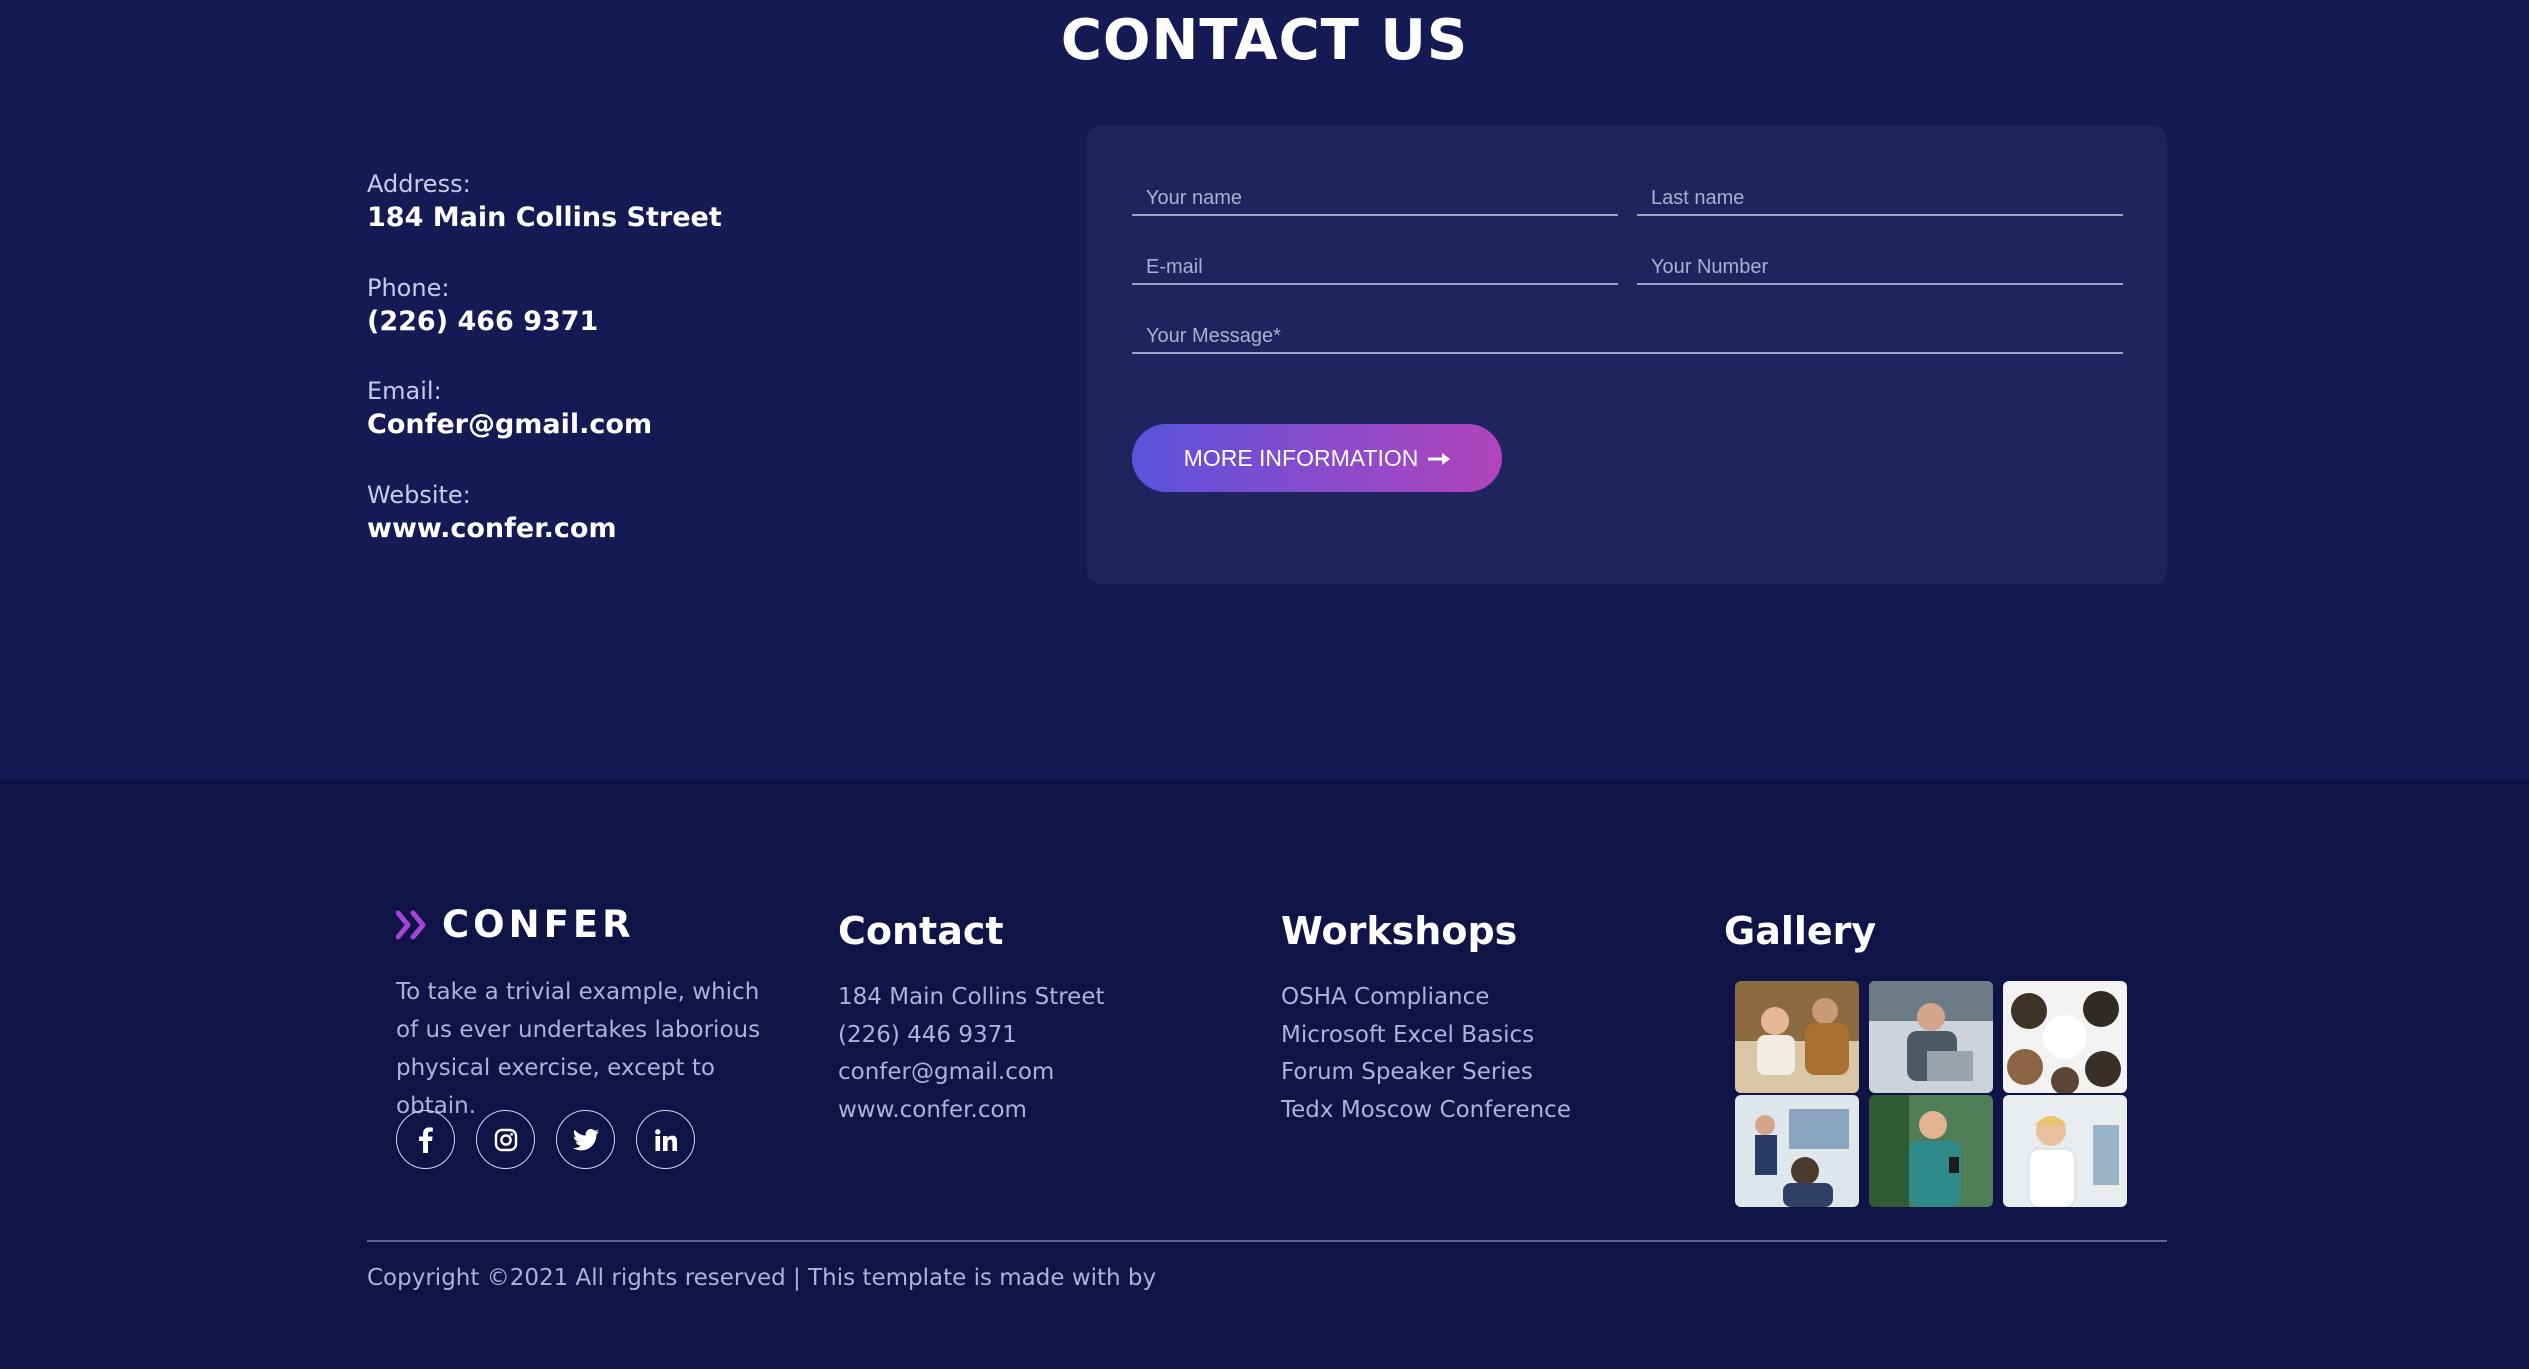 This screenshot has width=2529, height=1369. What do you see at coordinates (1797, 1037) in the screenshot?
I see `gallery-thumb-meeting` at bounding box center [1797, 1037].